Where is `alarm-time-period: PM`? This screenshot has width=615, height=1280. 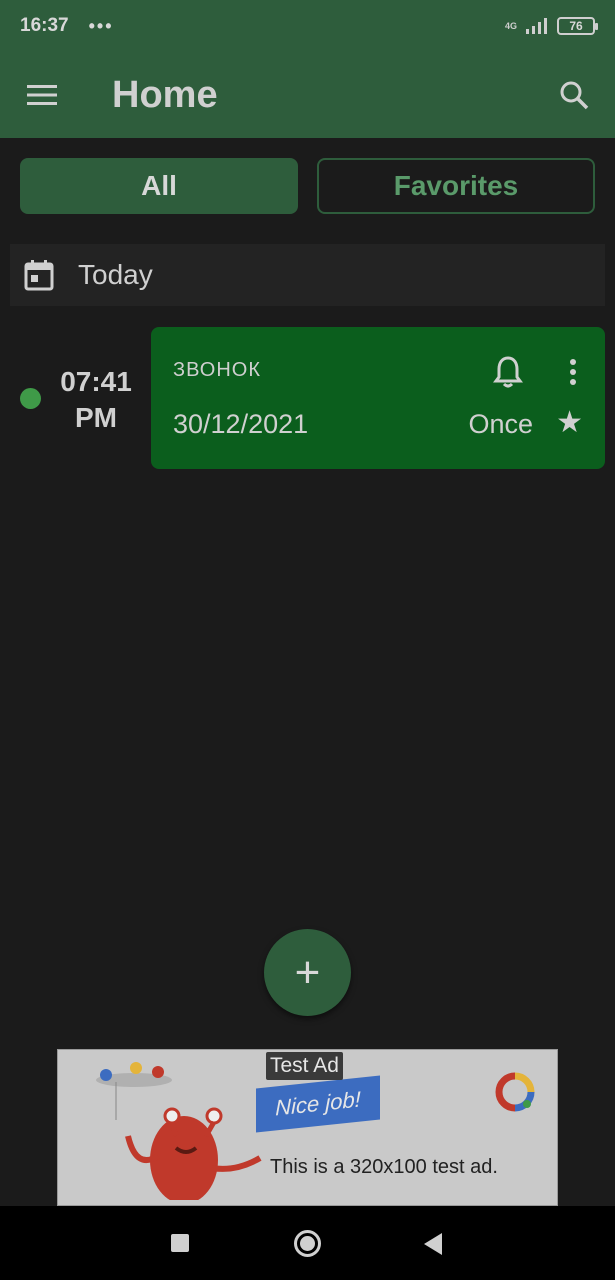
alarm-time-period: PM is located at coordinates (96, 417).